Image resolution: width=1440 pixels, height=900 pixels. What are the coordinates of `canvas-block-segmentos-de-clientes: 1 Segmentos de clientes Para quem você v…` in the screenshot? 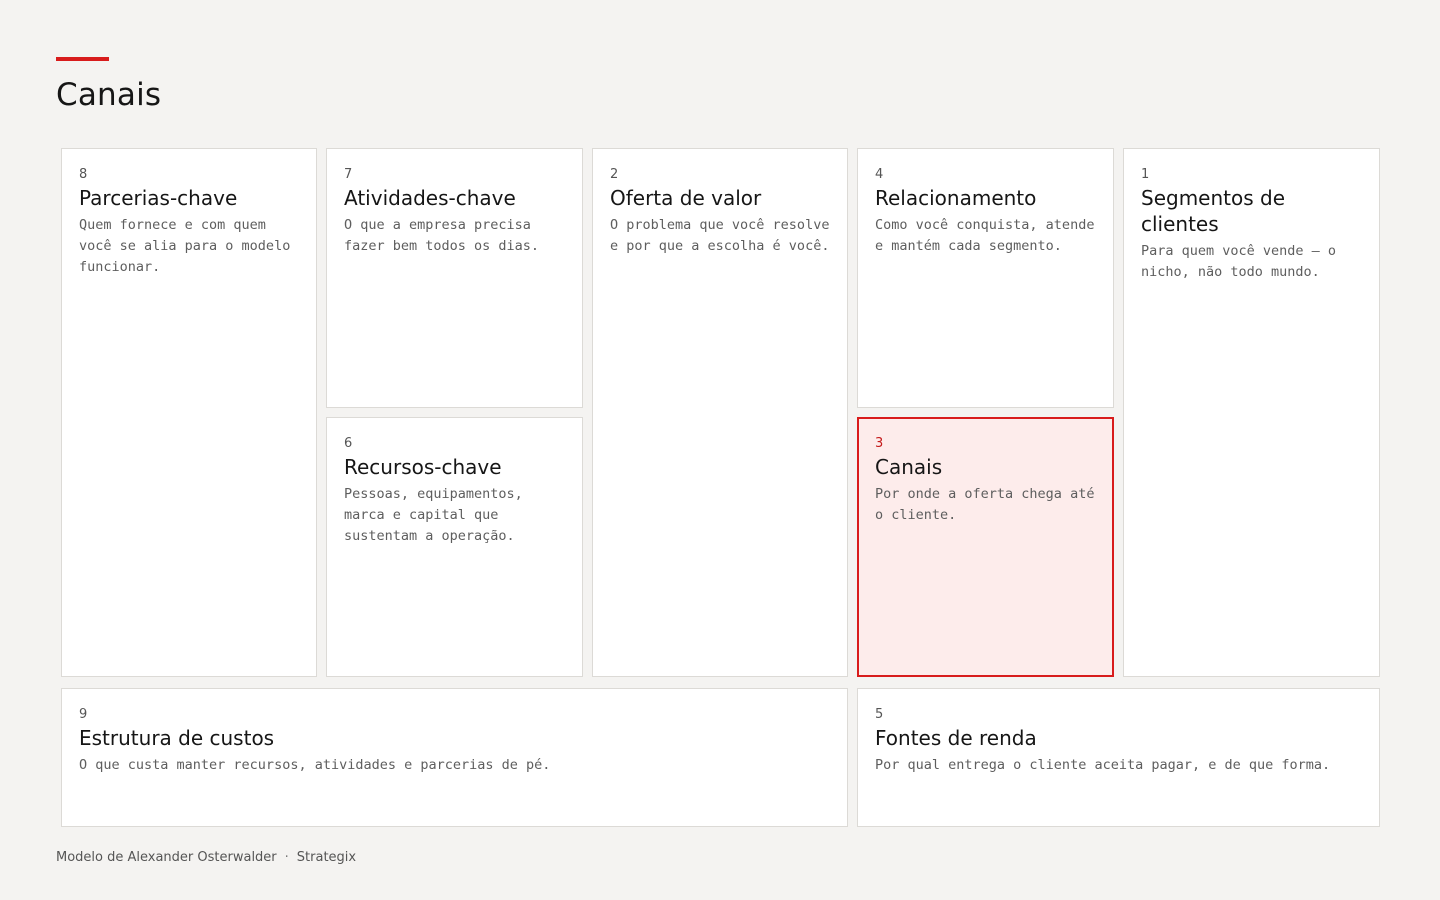 It's located at (1251, 412).